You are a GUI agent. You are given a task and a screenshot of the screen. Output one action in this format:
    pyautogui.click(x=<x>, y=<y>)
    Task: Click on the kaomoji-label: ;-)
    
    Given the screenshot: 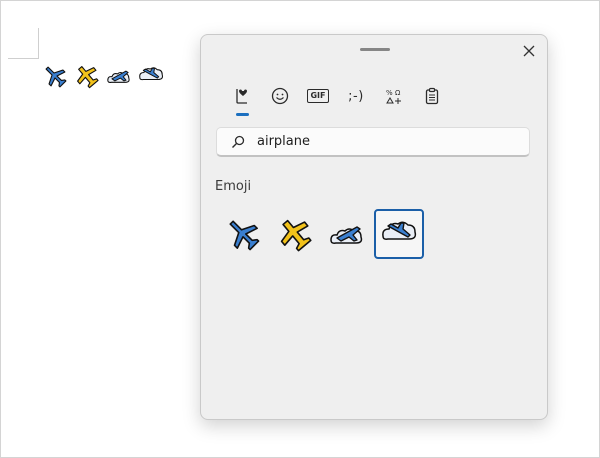 What is the action you would take?
    pyautogui.click(x=356, y=96)
    